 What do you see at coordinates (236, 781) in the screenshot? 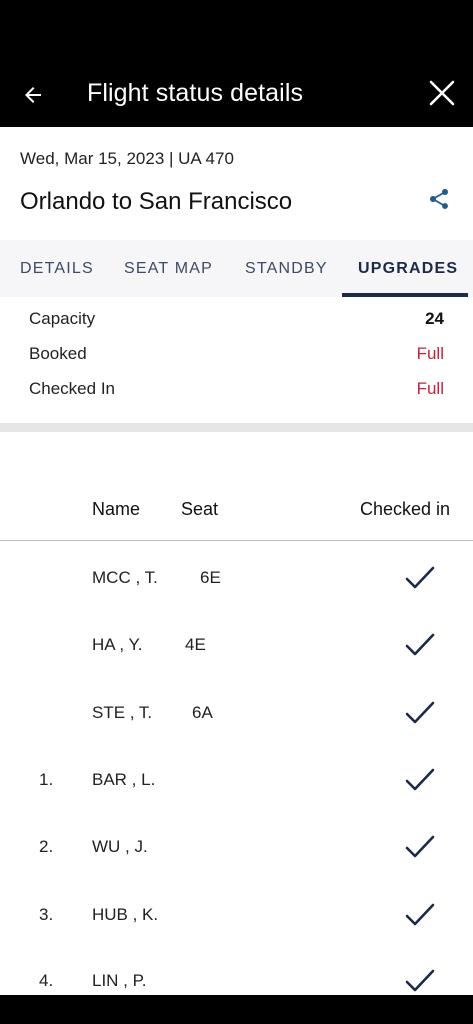
I see `list-item: 1. BAR , L.` at bounding box center [236, 781].